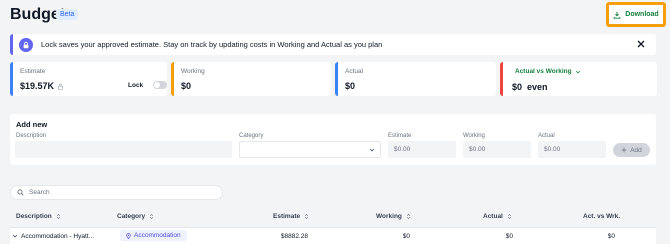  Describe the element at coordinates (128, 235) in the screenshot. I see `map-pin-icon` at that location.